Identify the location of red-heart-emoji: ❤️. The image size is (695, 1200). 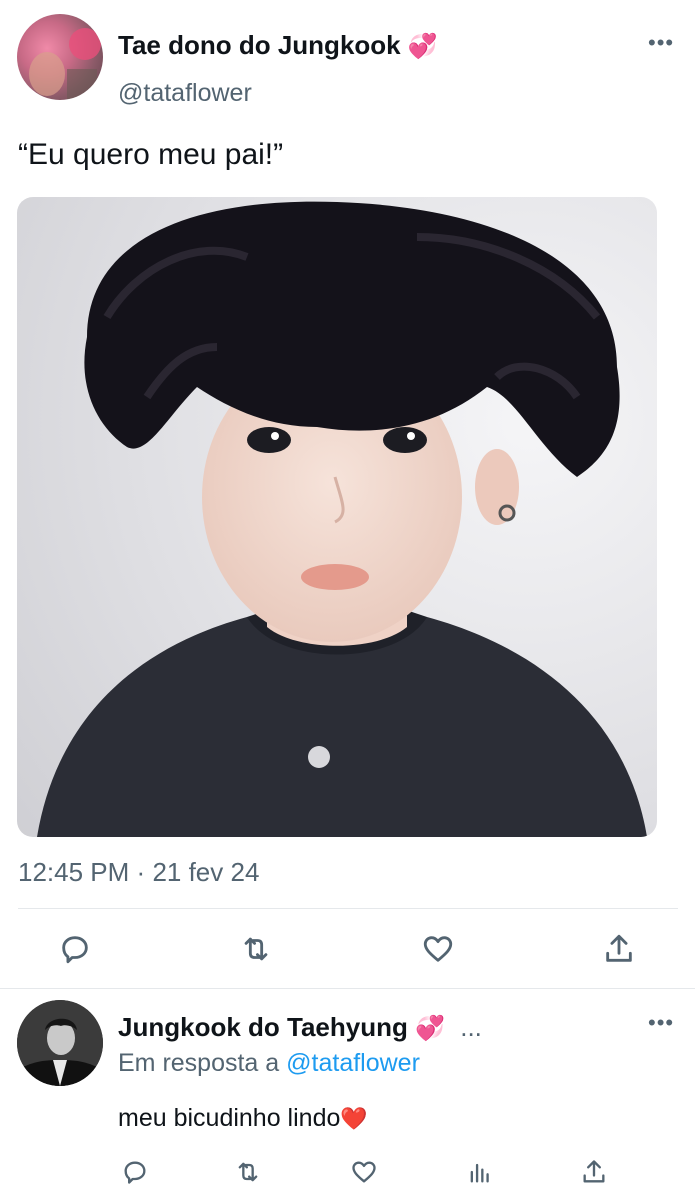
(354, 1118).